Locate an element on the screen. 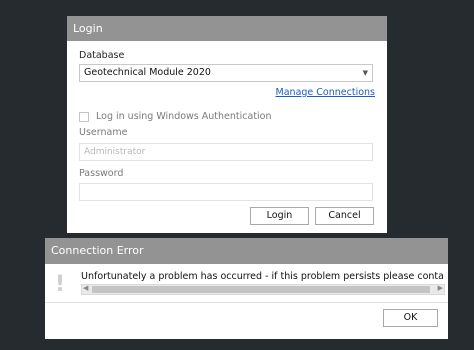 The width and height of the screenshot is (474, 350). cancel-button: Cancel is located at coordinates (344, 216).